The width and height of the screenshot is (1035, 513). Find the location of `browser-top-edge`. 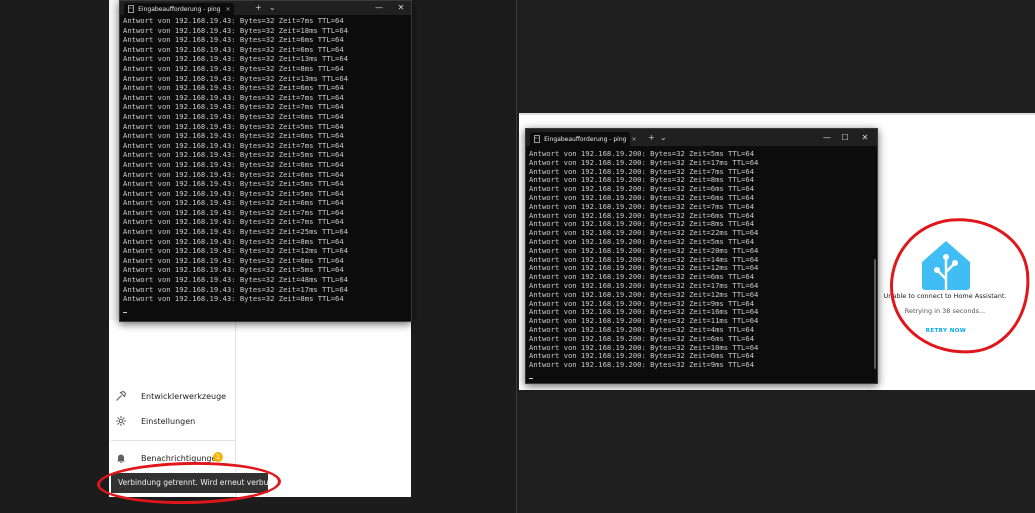

browser-top-edge is located at coordinates (777, 114).